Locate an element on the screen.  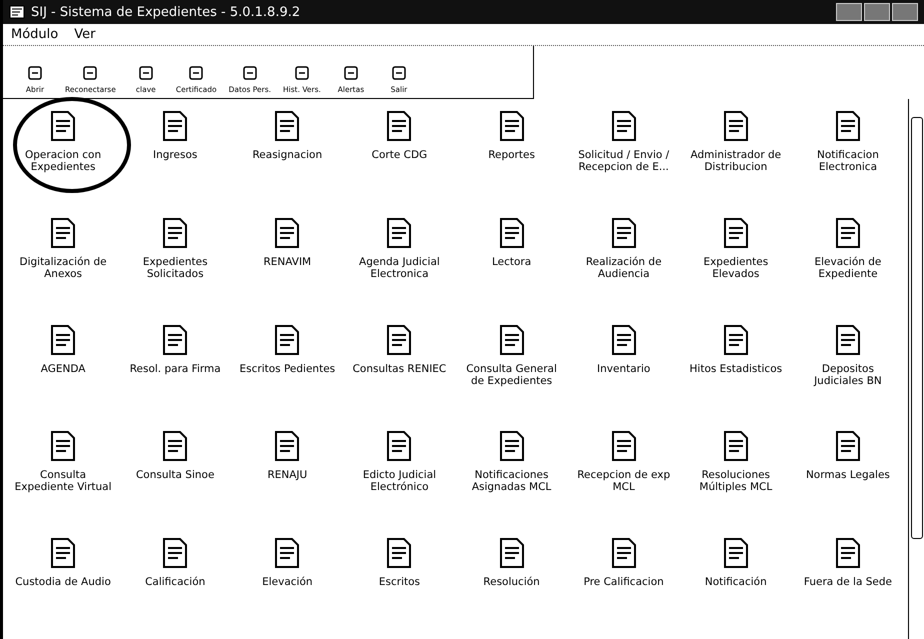
module-item: Notificacion Electronica is located at coordinates (848, 139).